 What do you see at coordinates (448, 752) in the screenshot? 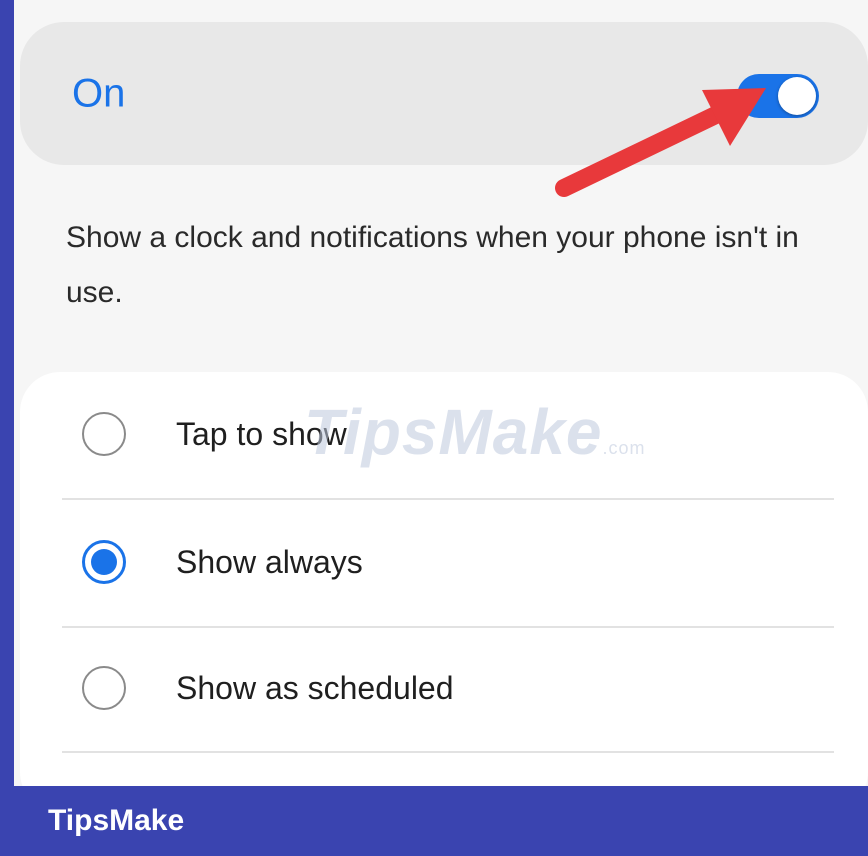
I see `divider` at bounding box center [448, 752].